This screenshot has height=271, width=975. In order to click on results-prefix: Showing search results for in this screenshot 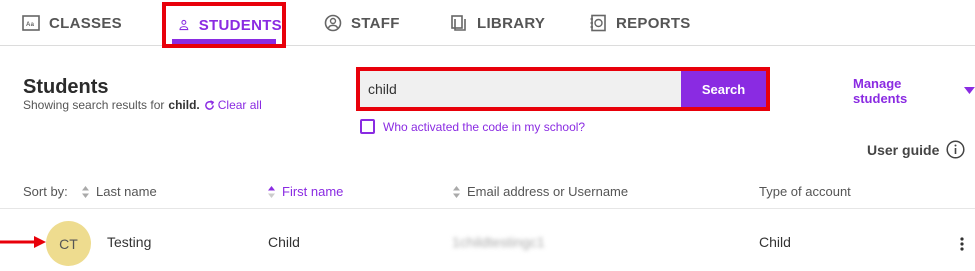, I will do `click(94, 105)`.